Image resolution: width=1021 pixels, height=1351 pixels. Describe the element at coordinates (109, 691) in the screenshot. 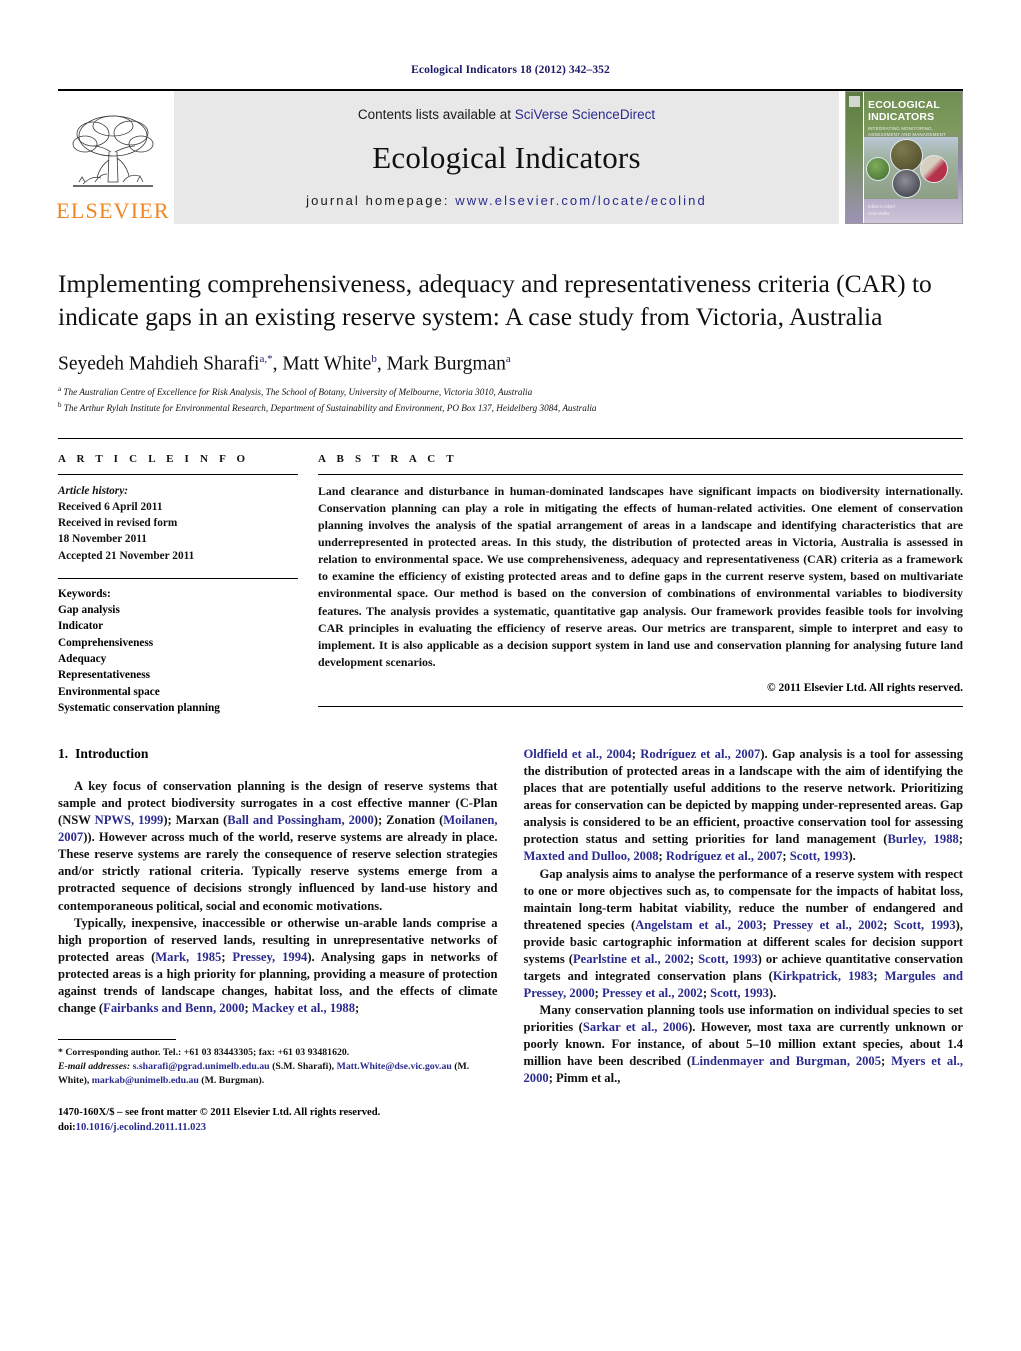

I see `keyword-item: Environmental space` at that location.